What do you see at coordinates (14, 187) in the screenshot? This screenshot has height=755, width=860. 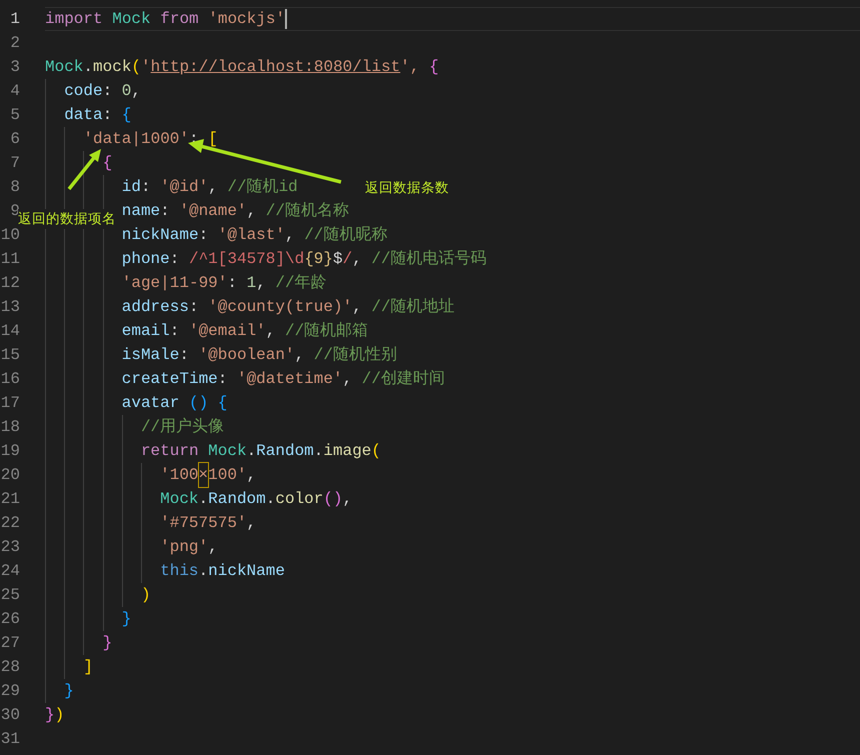 I see `line-number: 8` at bounding box center [14, 187].